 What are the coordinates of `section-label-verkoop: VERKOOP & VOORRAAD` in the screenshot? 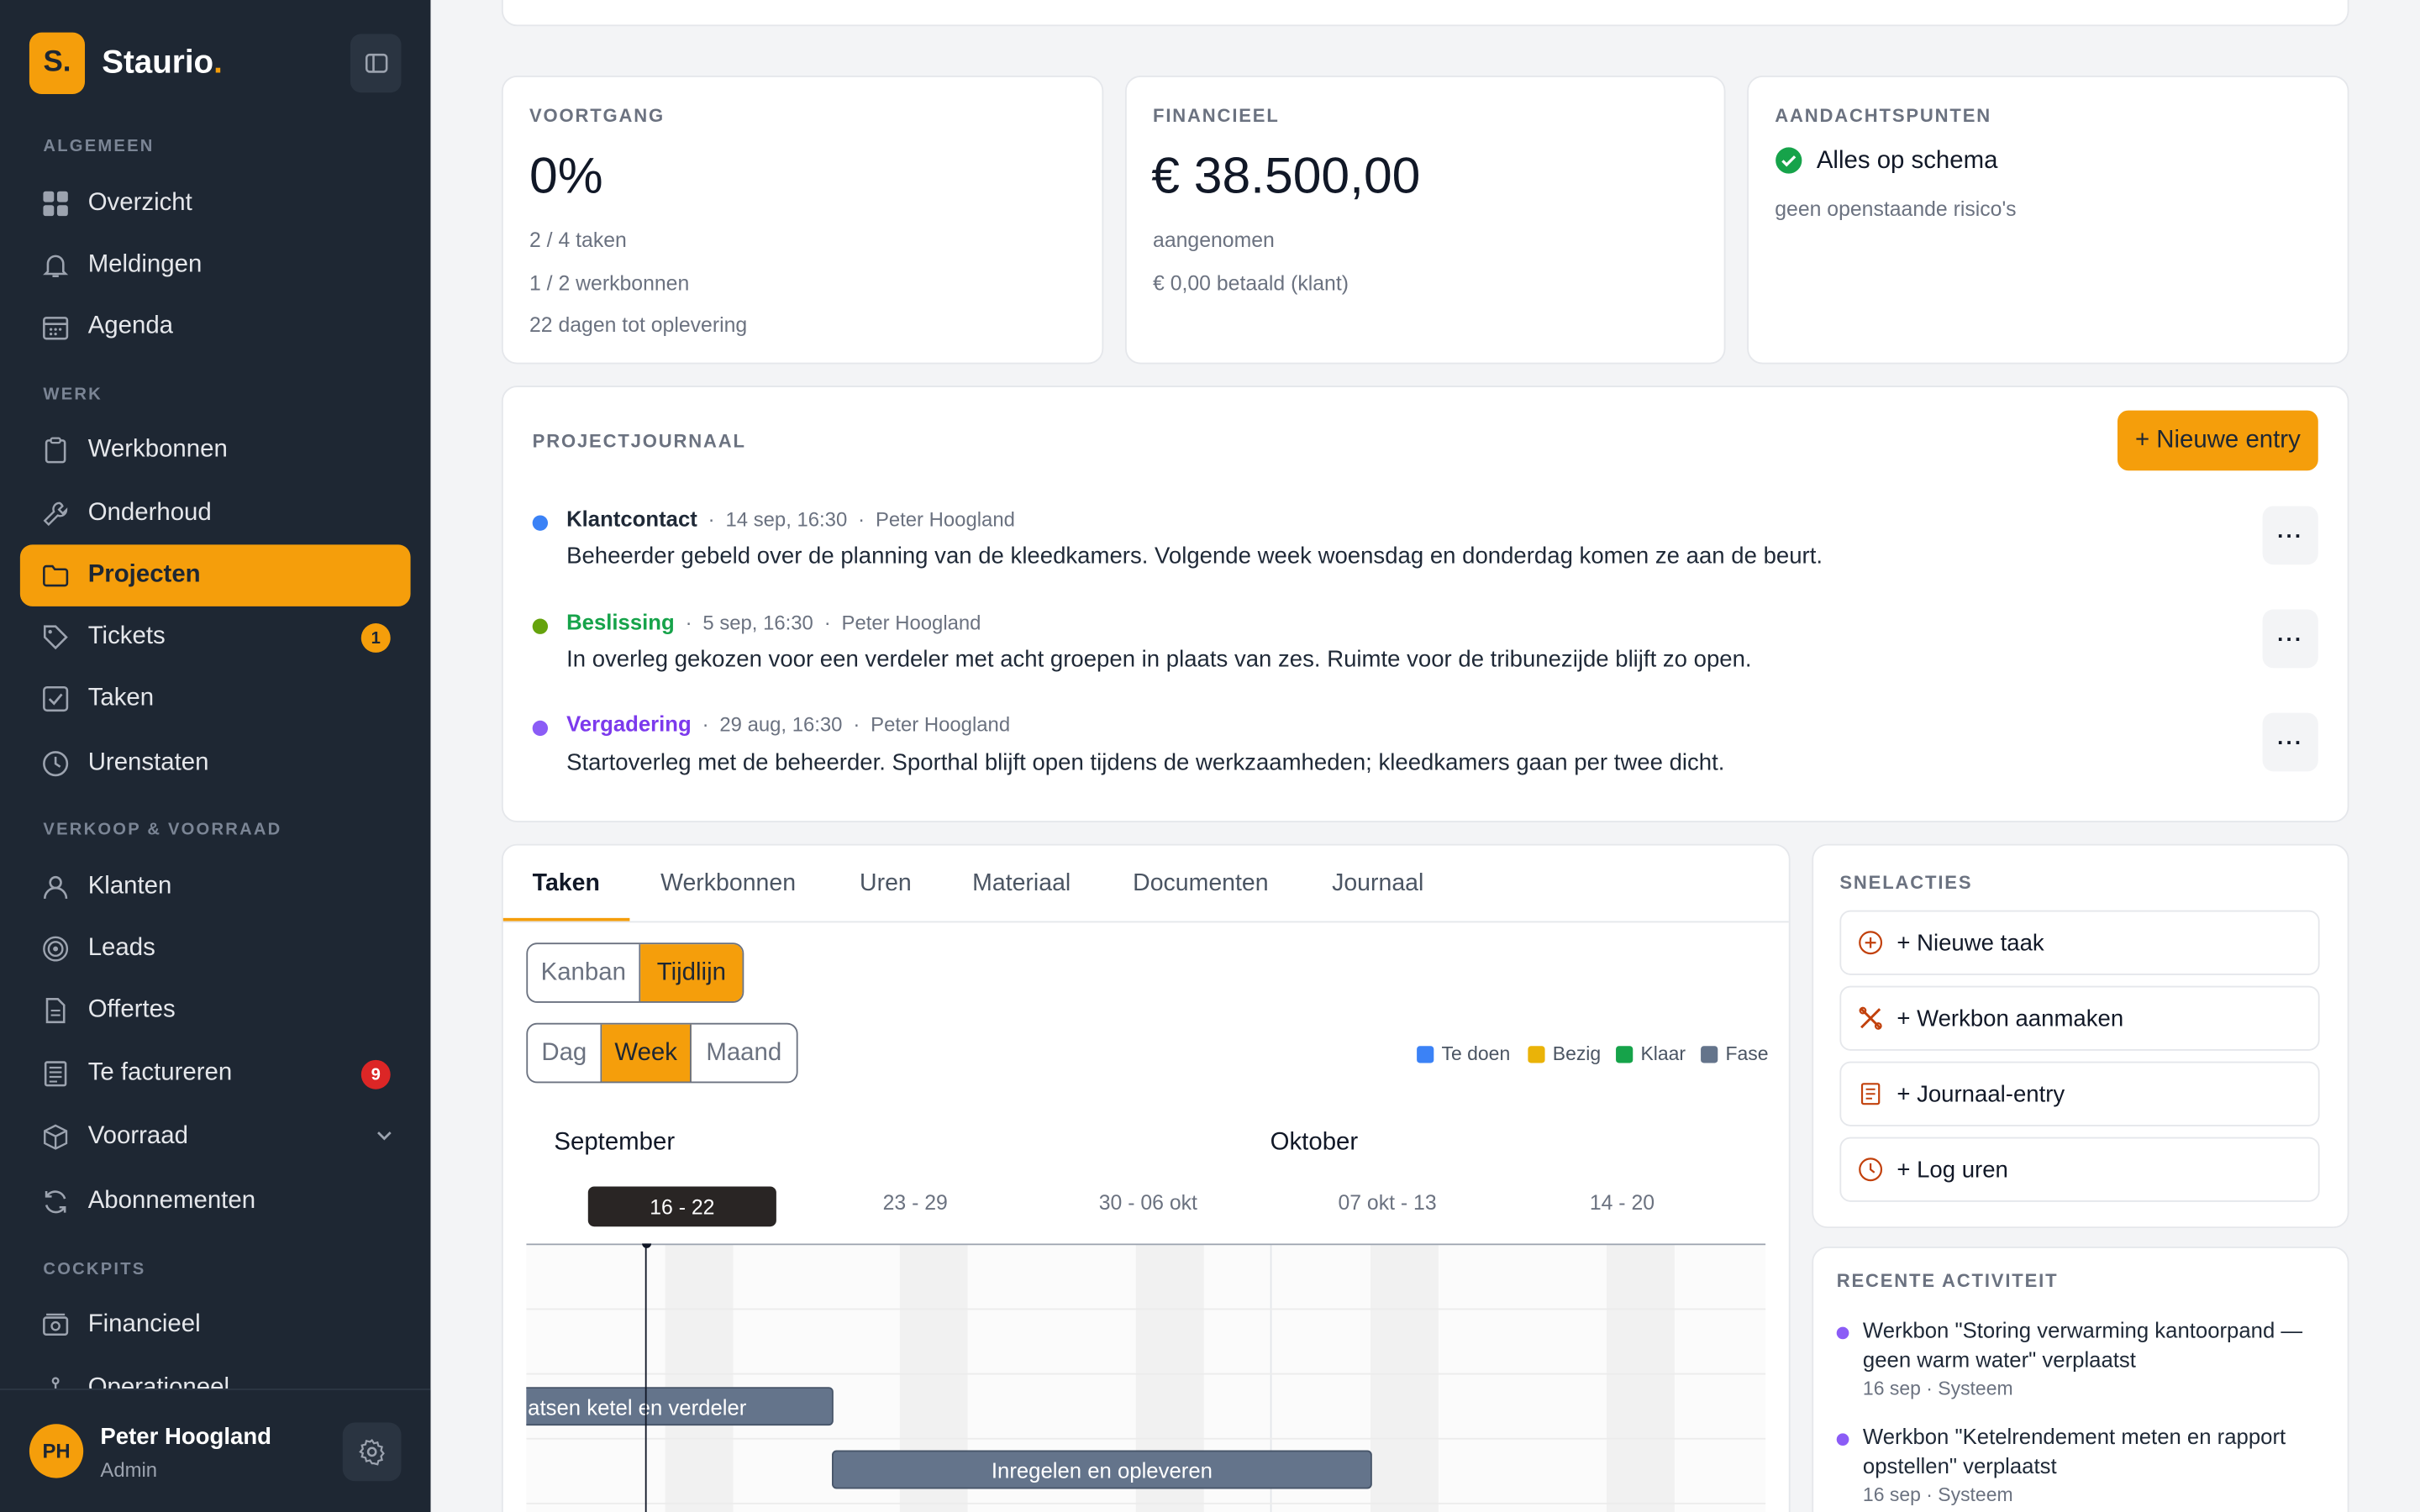 It's located at (162, 830).